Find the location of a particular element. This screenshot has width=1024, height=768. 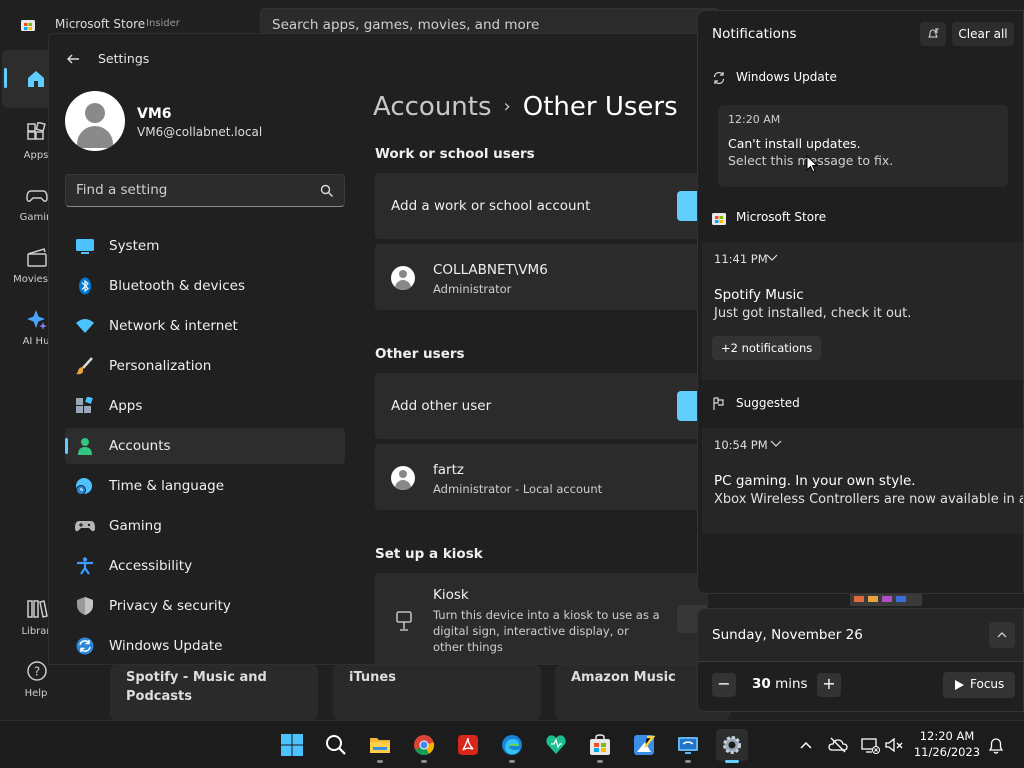

store-card-title: Amazon Music is located at coordinates (623, 677).